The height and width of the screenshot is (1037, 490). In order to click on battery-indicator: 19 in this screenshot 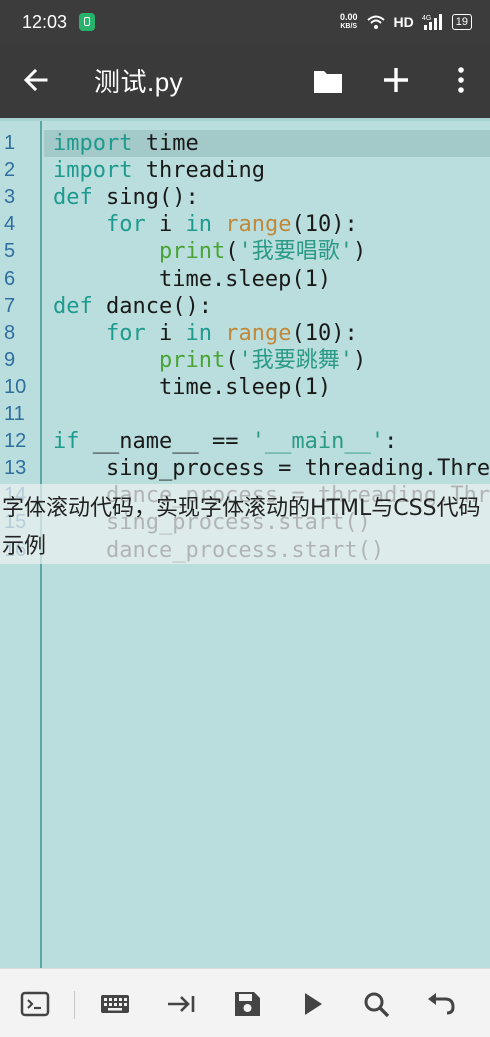, I will do `click(461, 22)`.